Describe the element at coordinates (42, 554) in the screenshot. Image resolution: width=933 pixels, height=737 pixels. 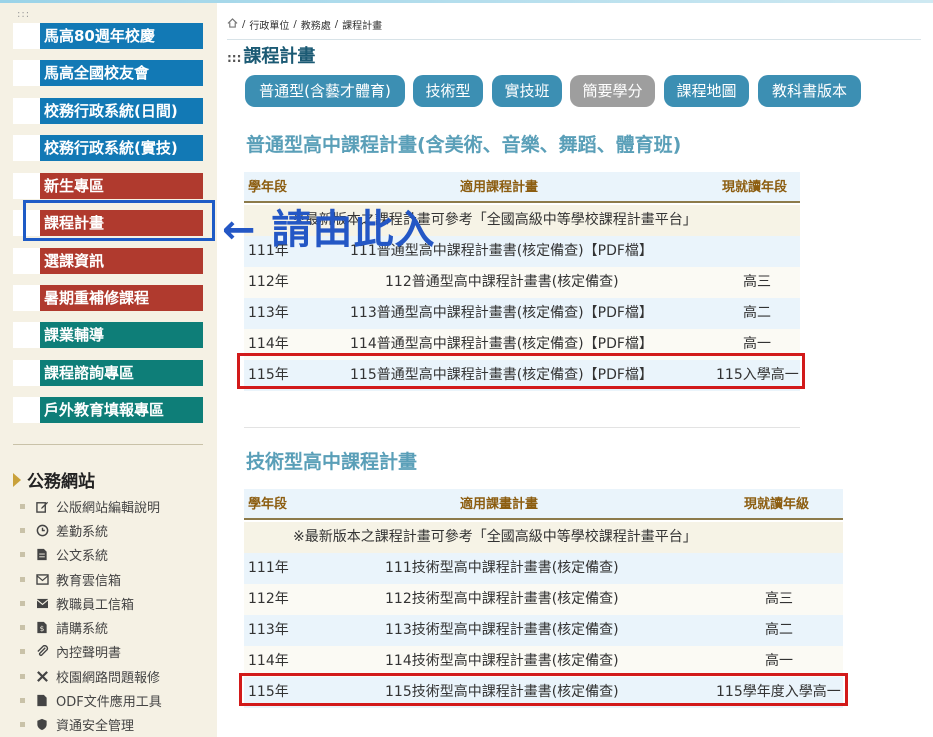
I see `document-icon` at that location.